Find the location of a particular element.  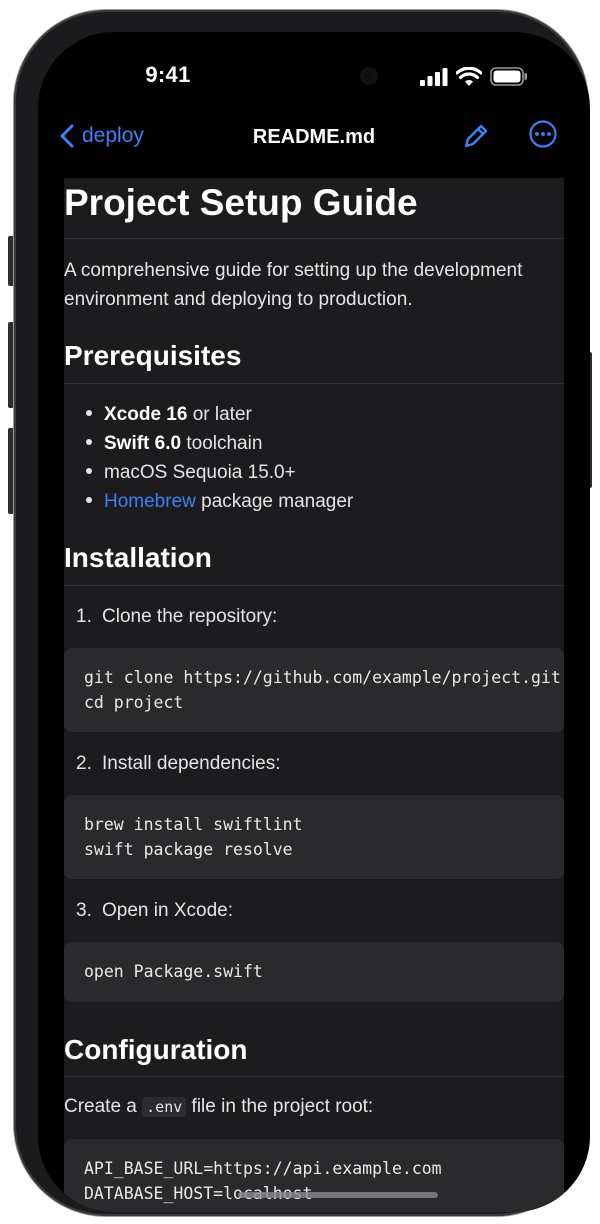

wifi-icon is located at coordinates (469, 76).